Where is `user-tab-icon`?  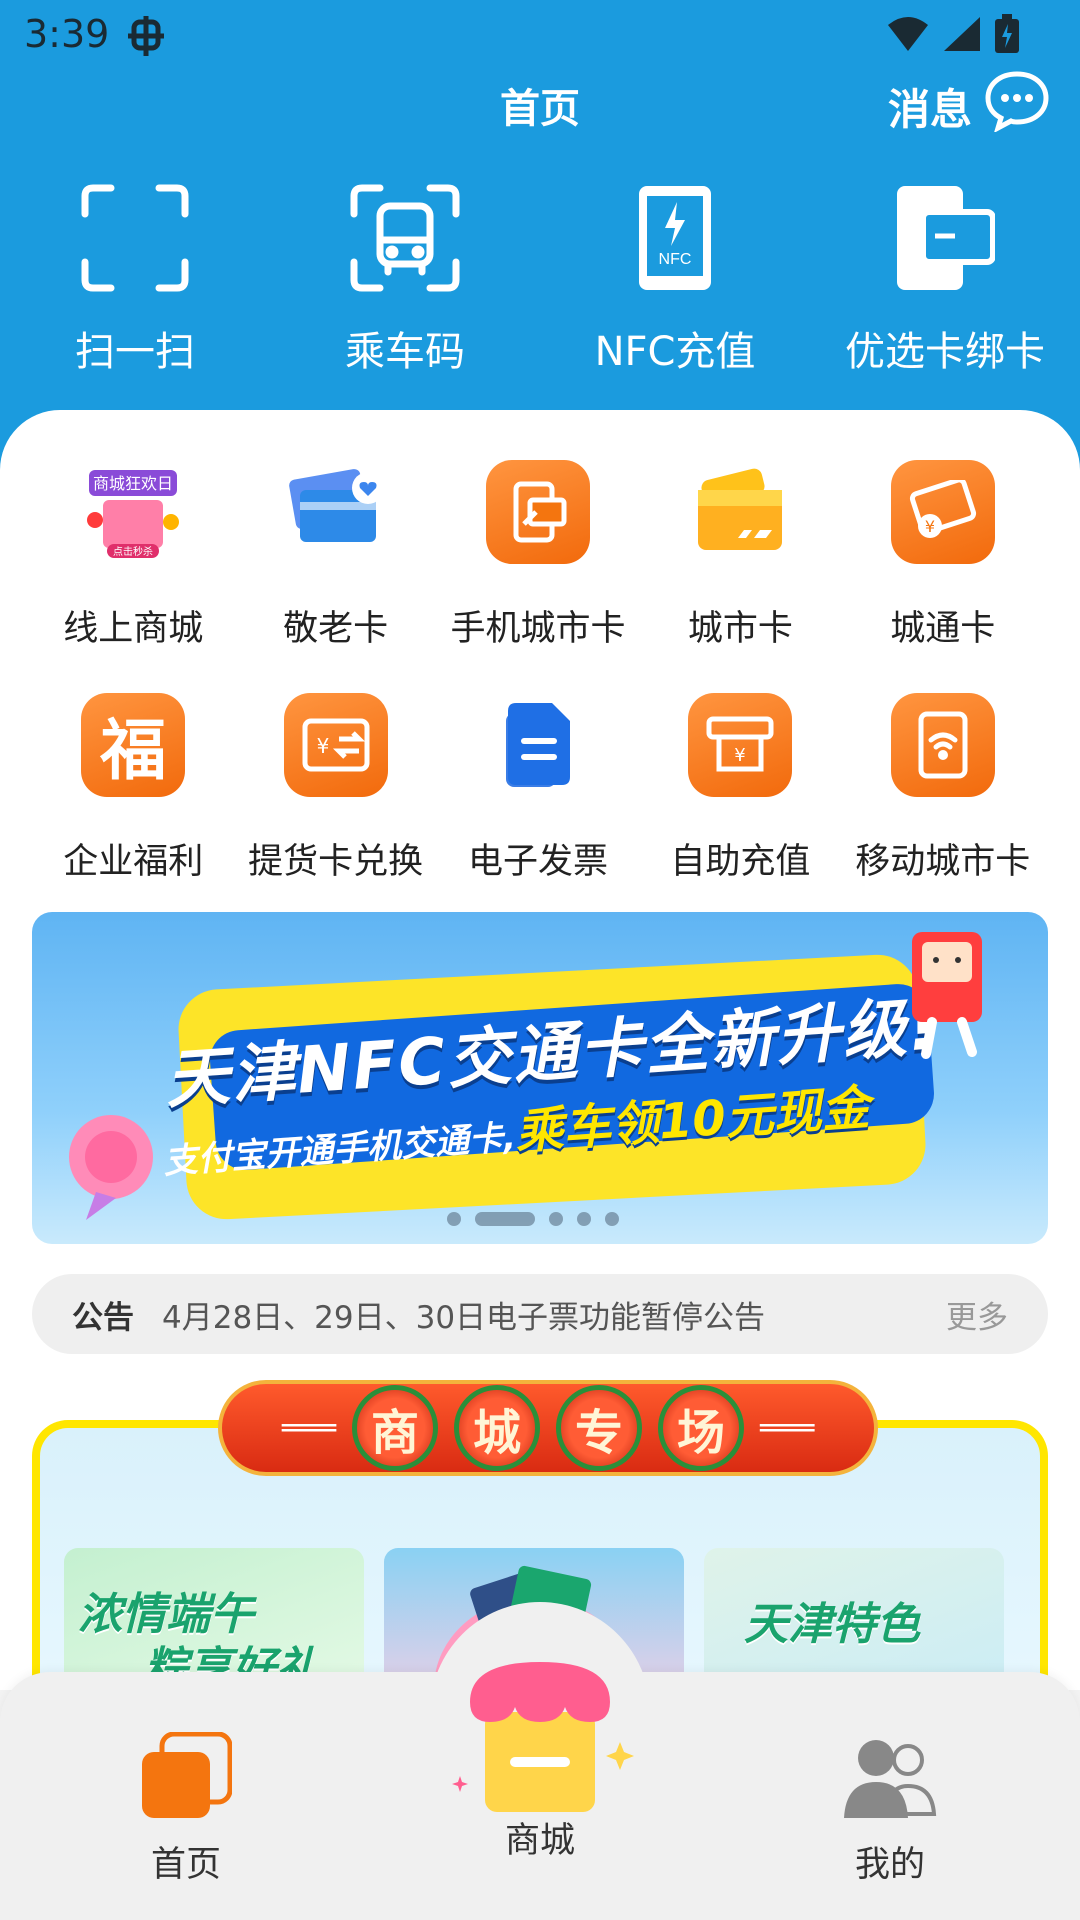
user-tab-icon is located at coordinates (890, 1778).